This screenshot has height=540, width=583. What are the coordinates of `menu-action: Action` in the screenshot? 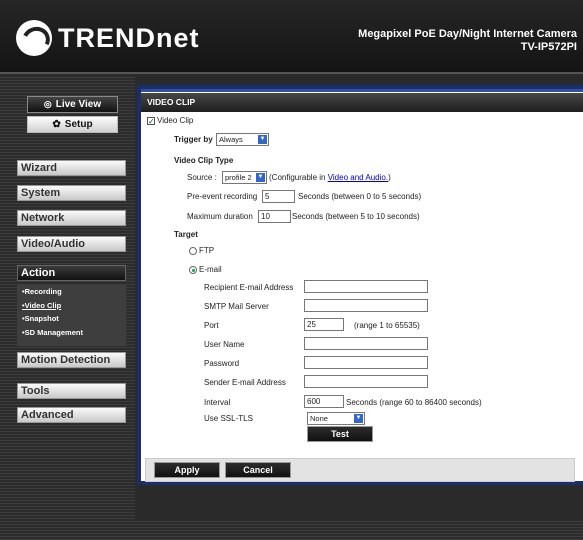 It's located at (71, 273).